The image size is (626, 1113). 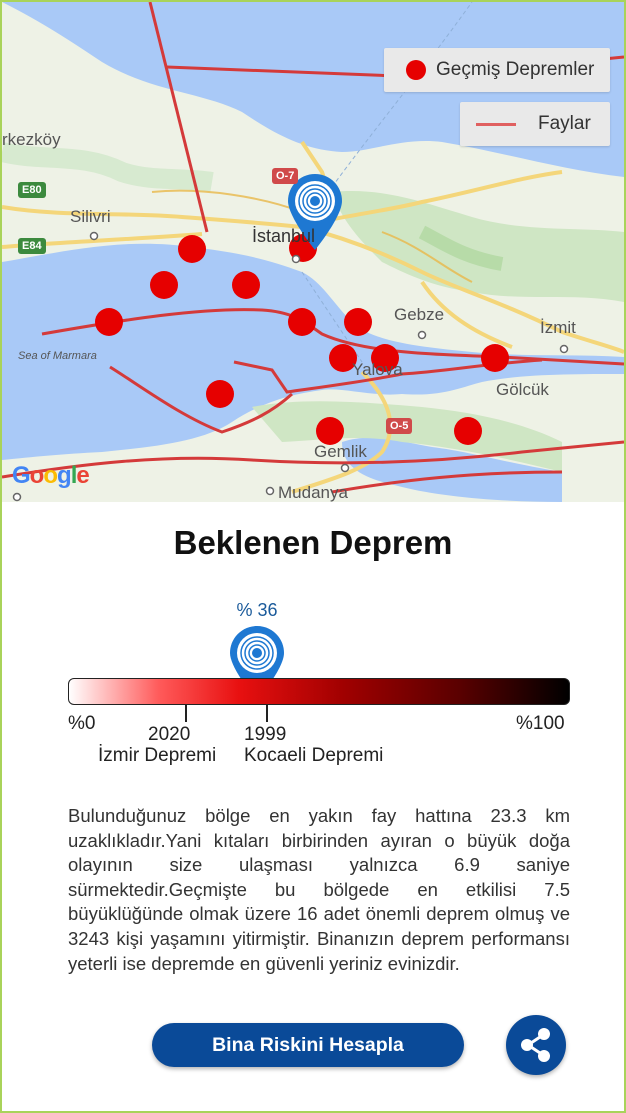 I want to click on legend-quakes-label: Geçmiş Depremler, so click(x=515, y=69).